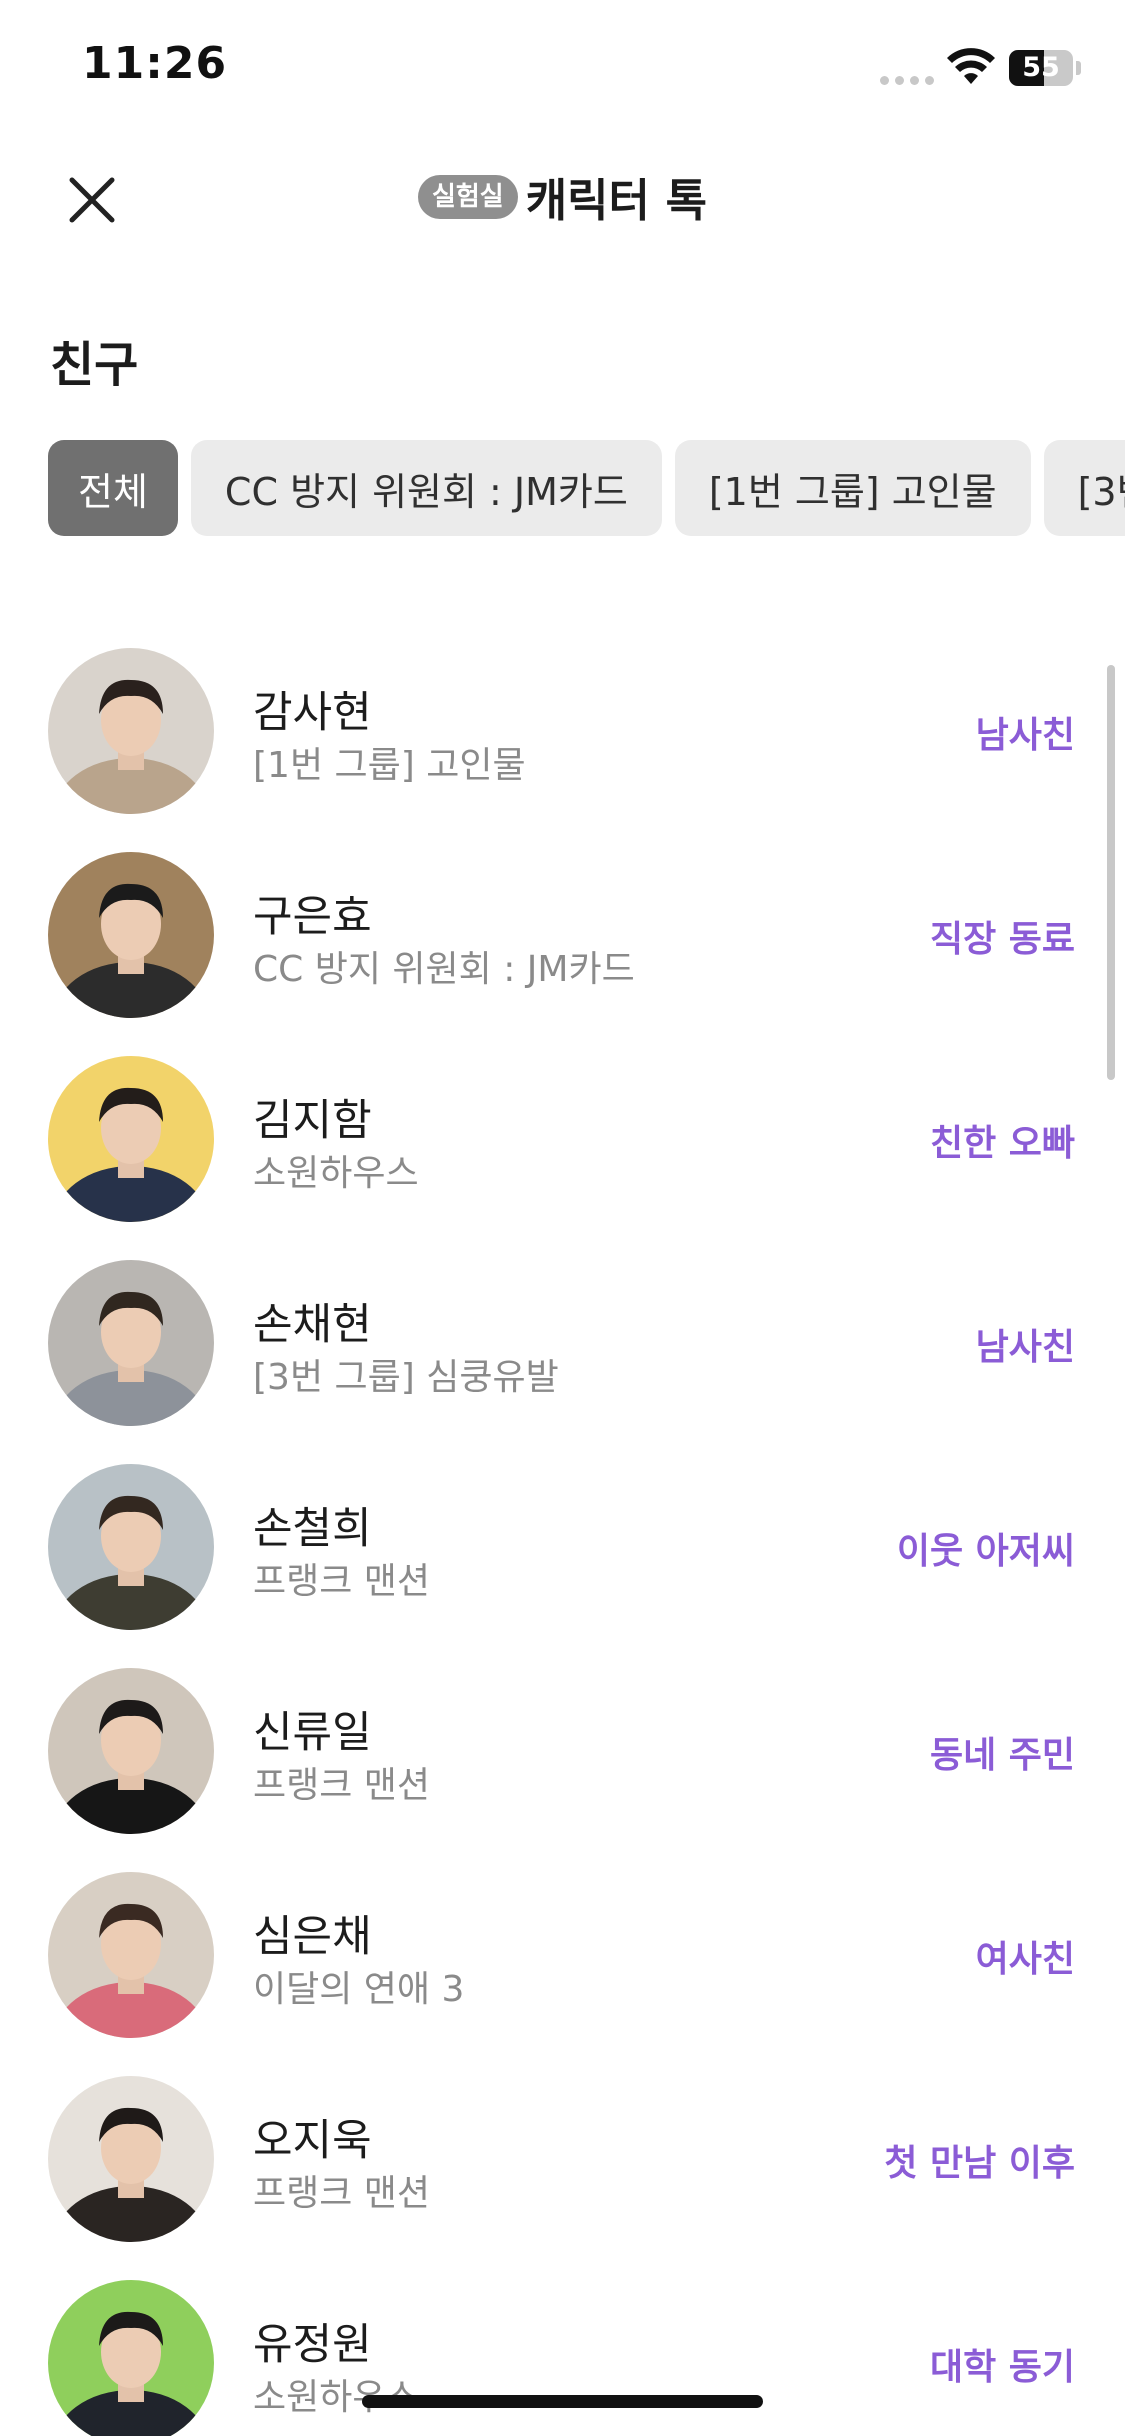 This screenshot has width=1125, height=2436. Describe the element at coordinates (562, 946) in the screenshot. I see `friend-row: 구은효 CC 방지 위원회 : JM카드 직장 동료` at that location.